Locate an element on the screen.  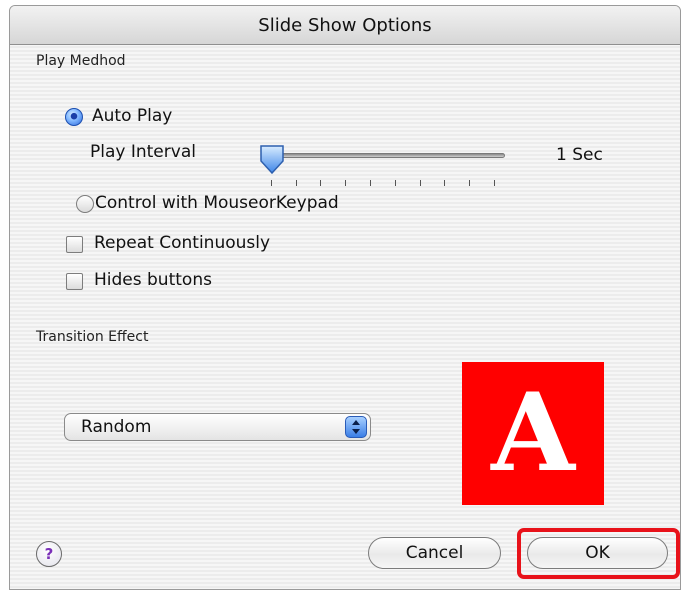
preview-letter: A is located at coordinates (533, 433).